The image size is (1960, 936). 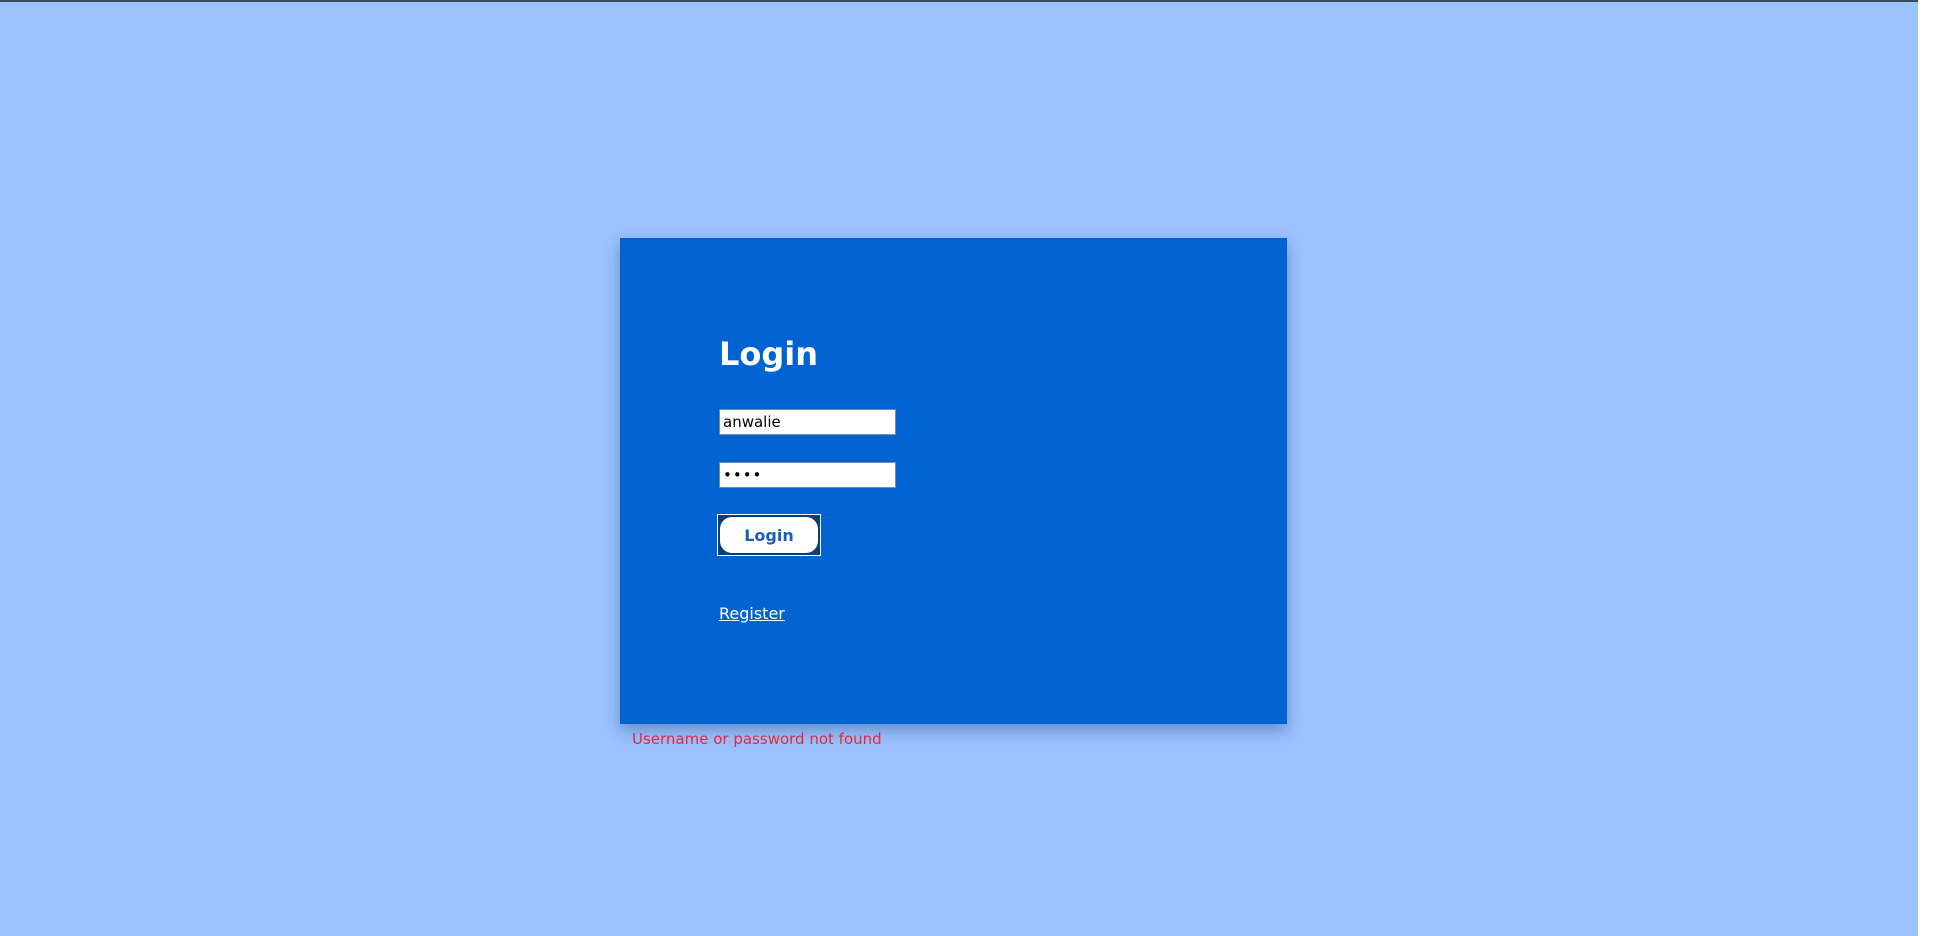 What do you see at coordinates (807, 475) in the screenshot?
I see `password-input` at bounding box center [807, 475].